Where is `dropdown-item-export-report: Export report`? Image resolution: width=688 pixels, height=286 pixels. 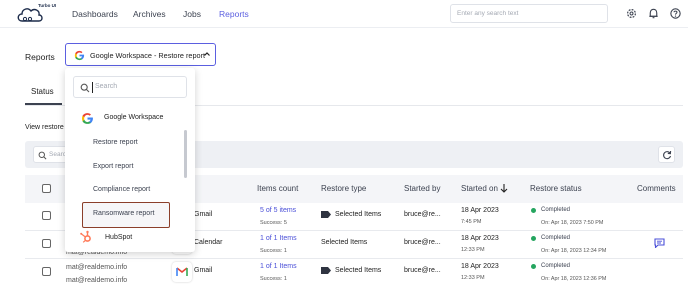
dropdown-item-export-report: Export report is located at coordinates (113, 166).